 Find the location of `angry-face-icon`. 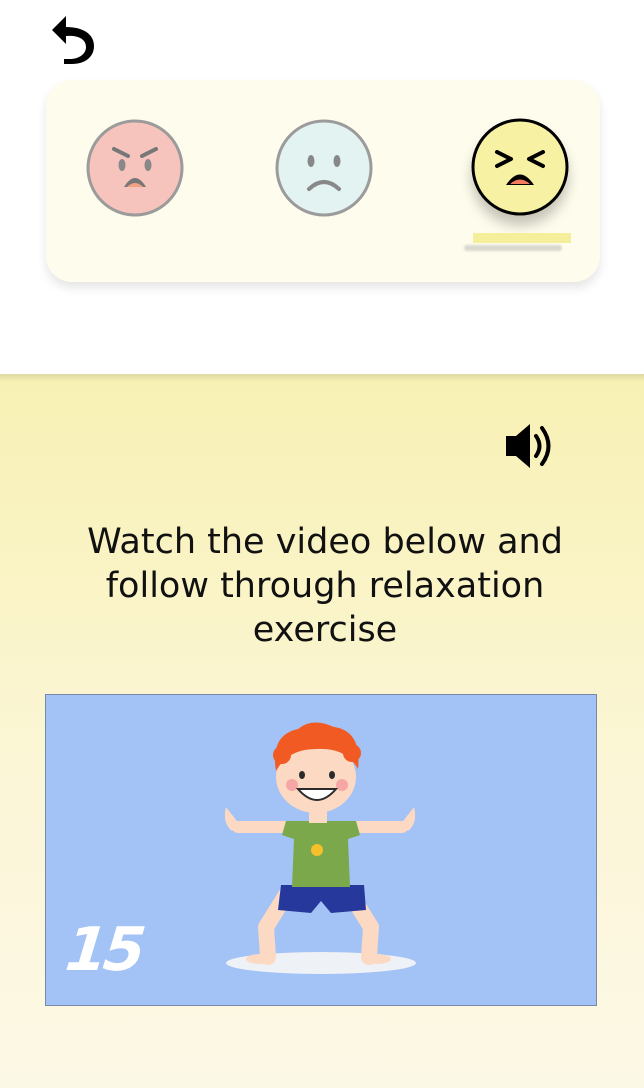

angry-face-icon is located at coordinates (135, 168).